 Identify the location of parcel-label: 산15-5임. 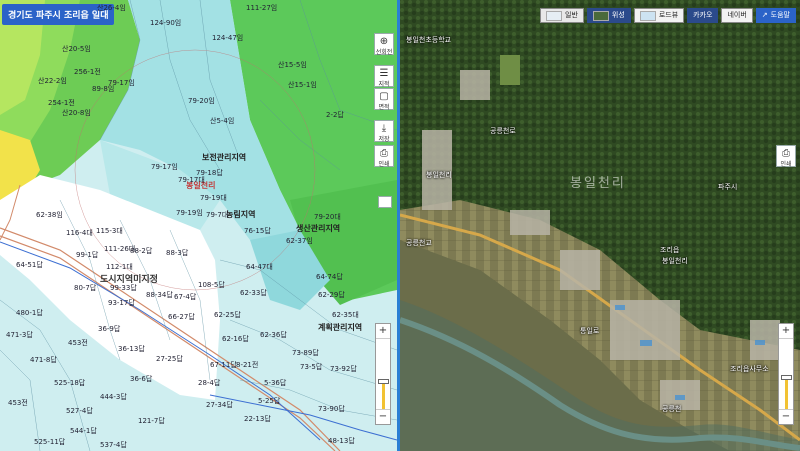
(292, 65).